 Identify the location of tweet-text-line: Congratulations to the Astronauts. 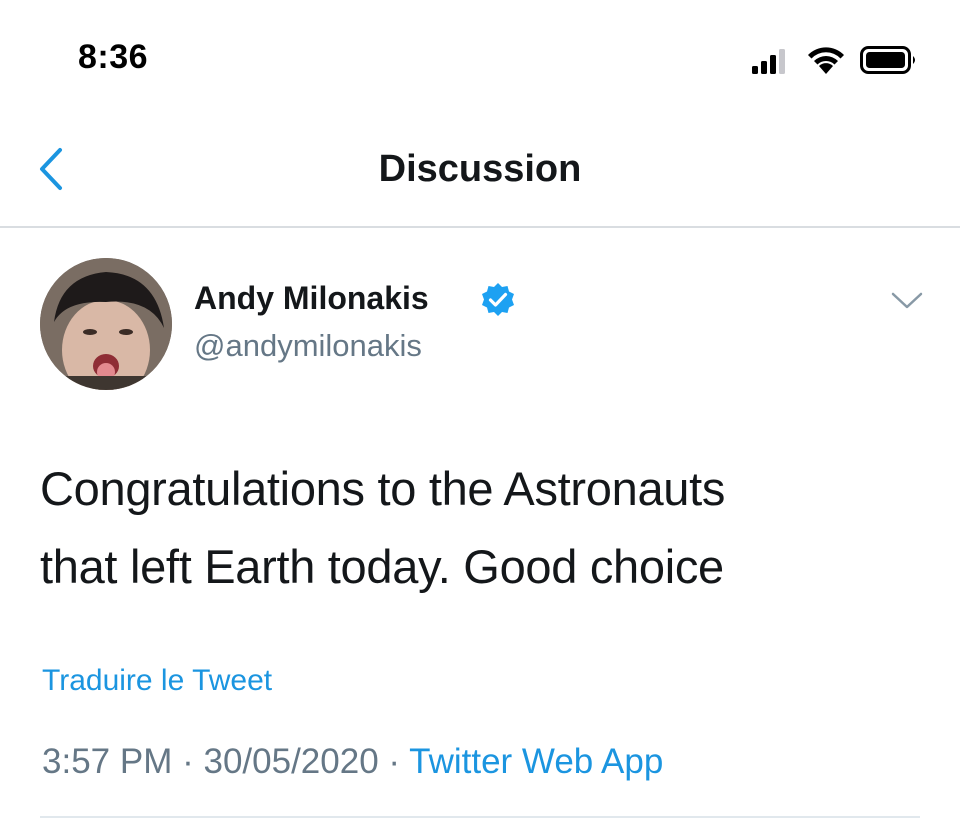
(383, 488).